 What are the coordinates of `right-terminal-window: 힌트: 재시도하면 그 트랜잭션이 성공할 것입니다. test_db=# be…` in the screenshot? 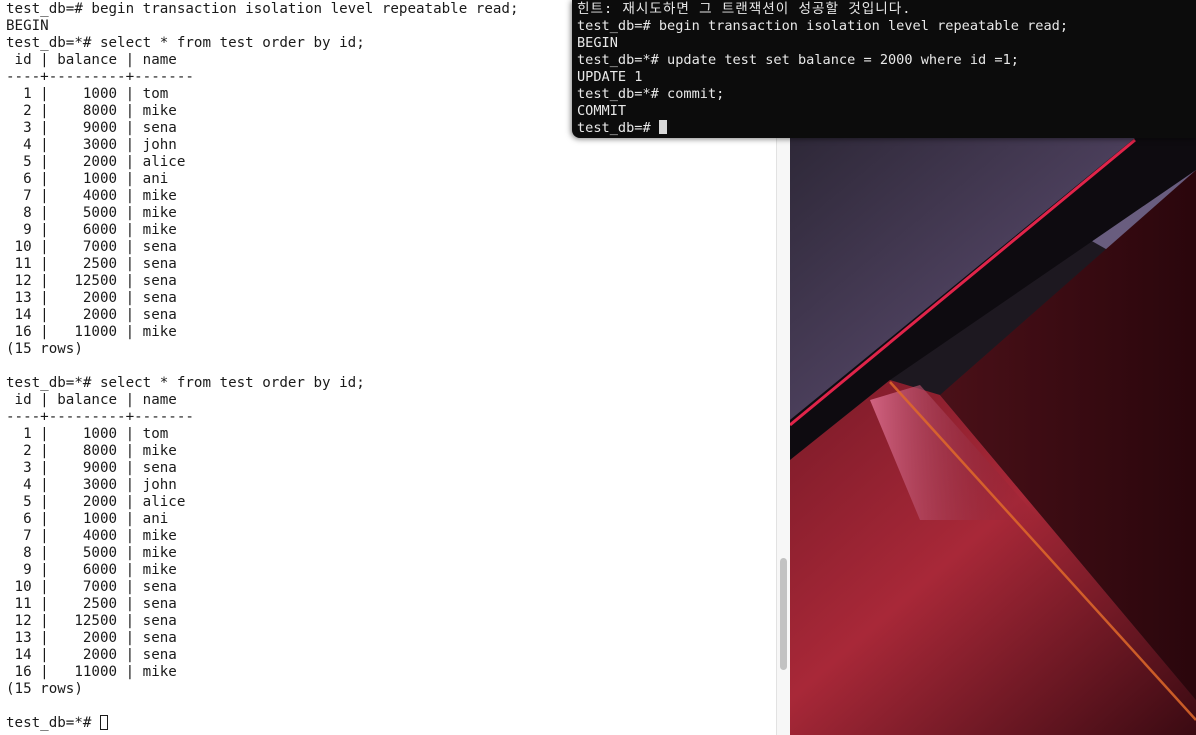 It's located at (884, 69).